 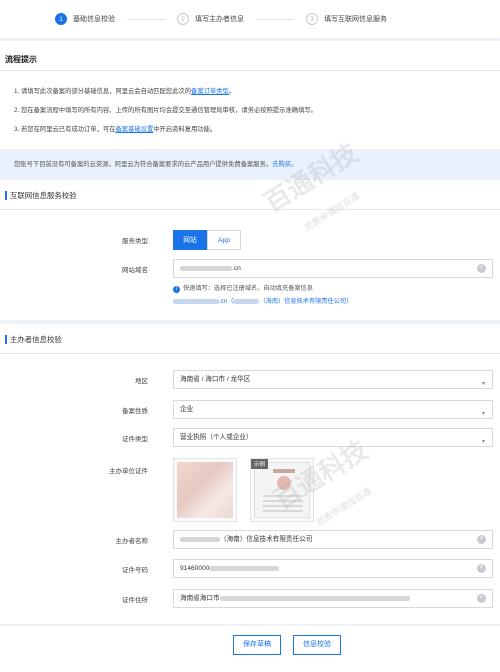 What do you see at coordinates (250, 19) in the screenshot?
I see `stepper: 1 基础信息校验 2 填写主办者信息 3 填写互联网信息服务` at bounding box center [250, 19].